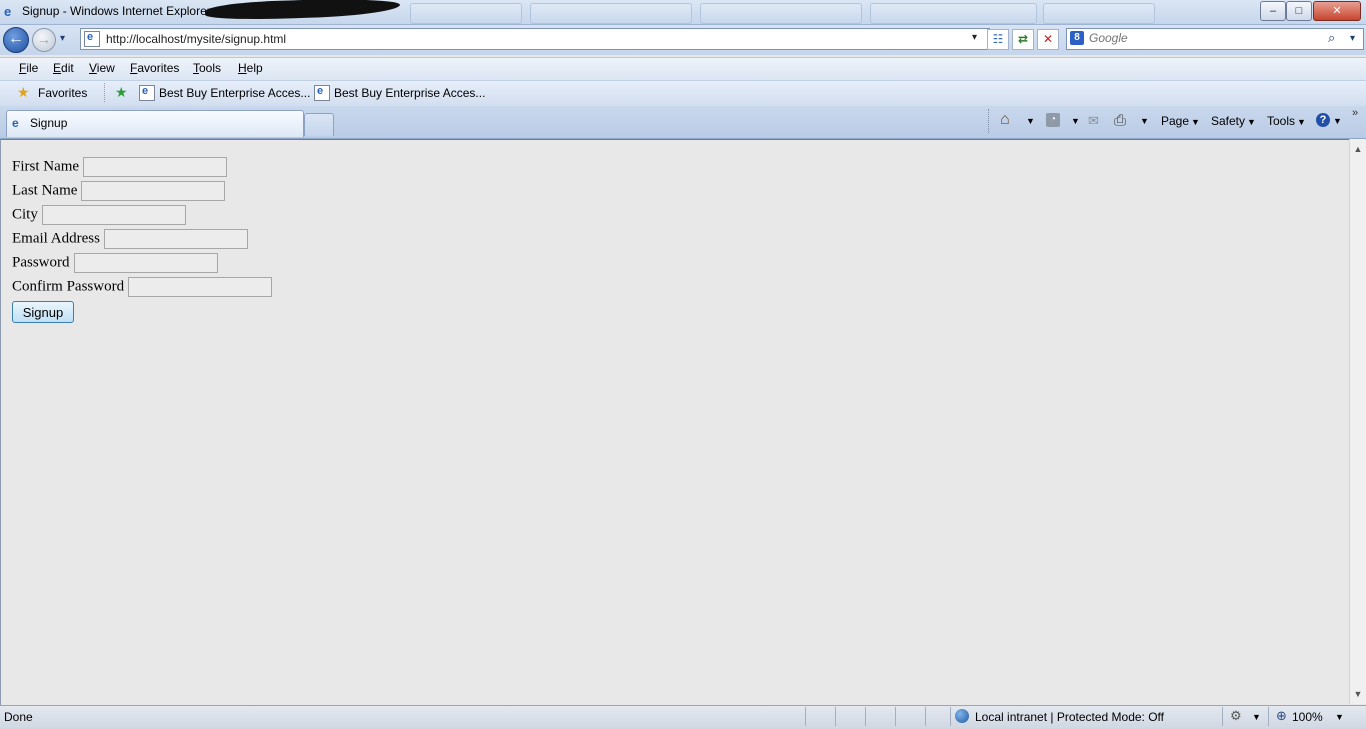  I want to click on address-url: http://localhost/mysite/signup.html, so click(196, 39).